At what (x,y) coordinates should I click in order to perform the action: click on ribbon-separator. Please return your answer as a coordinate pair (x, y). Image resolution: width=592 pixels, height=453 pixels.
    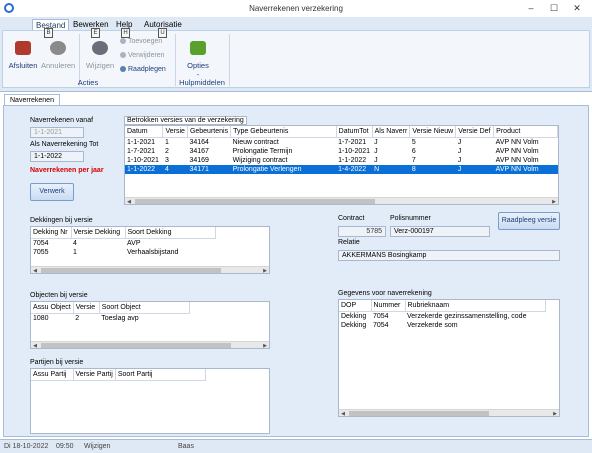
    Looking at the image, I should click on (229, 60).